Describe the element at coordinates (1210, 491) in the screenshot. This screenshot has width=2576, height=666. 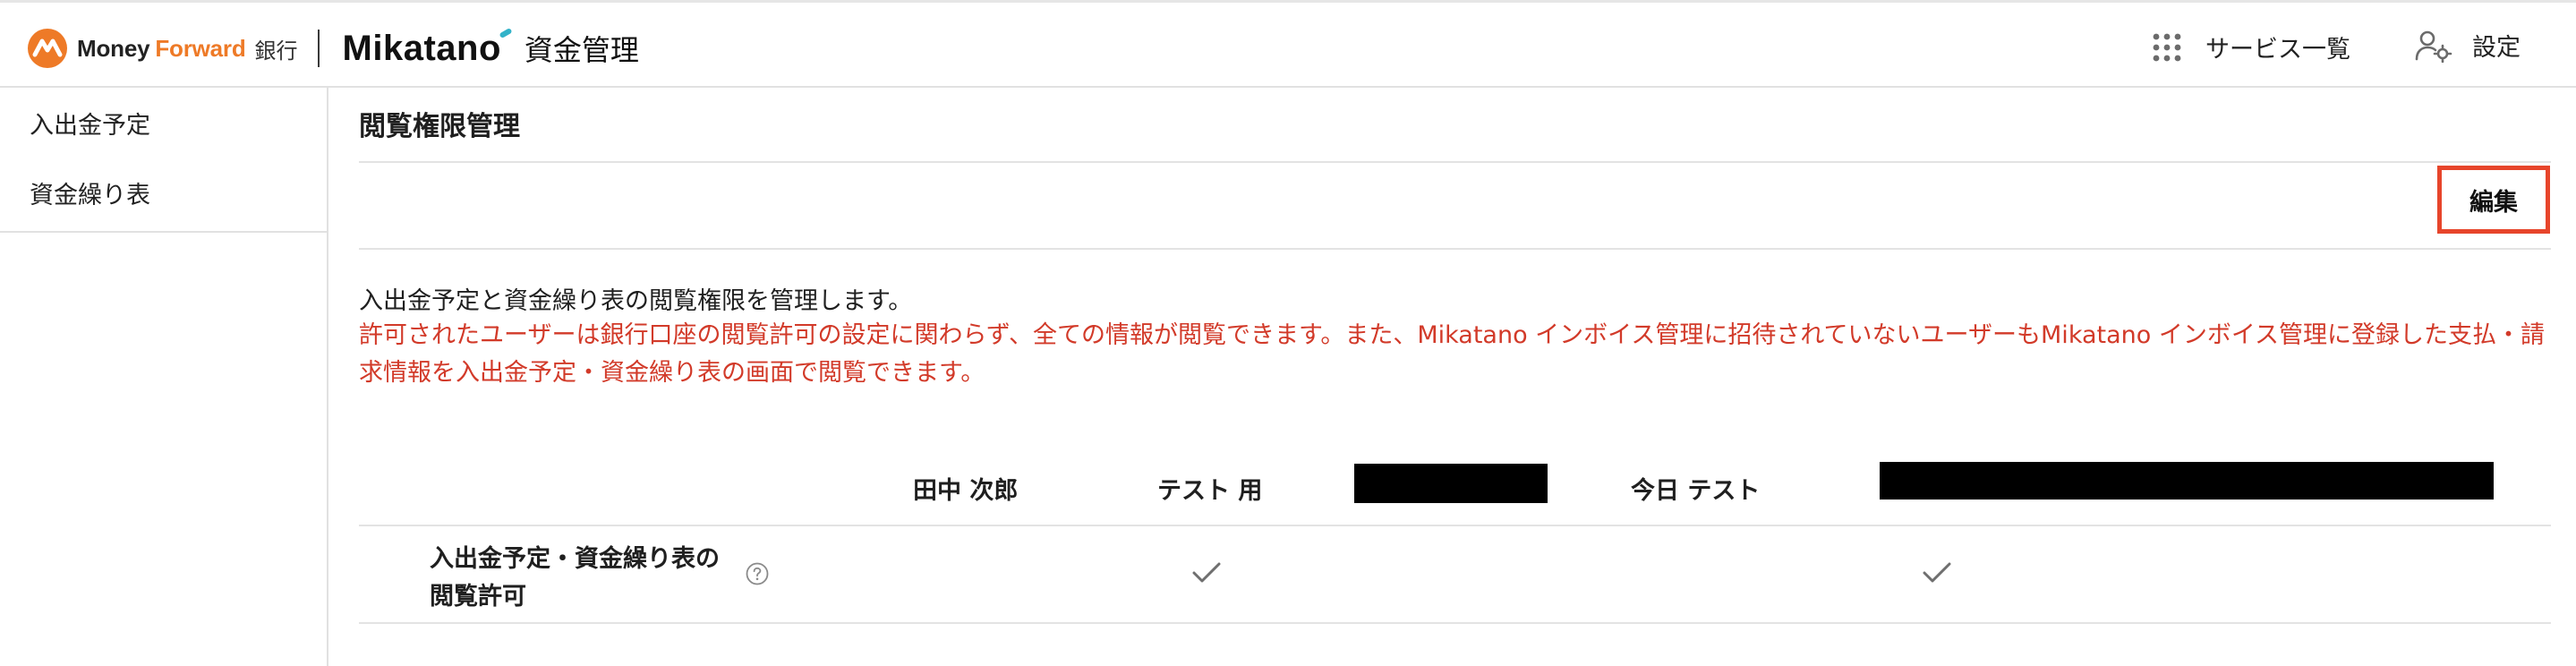
I see `column-header-user: テスト 用` at that location.